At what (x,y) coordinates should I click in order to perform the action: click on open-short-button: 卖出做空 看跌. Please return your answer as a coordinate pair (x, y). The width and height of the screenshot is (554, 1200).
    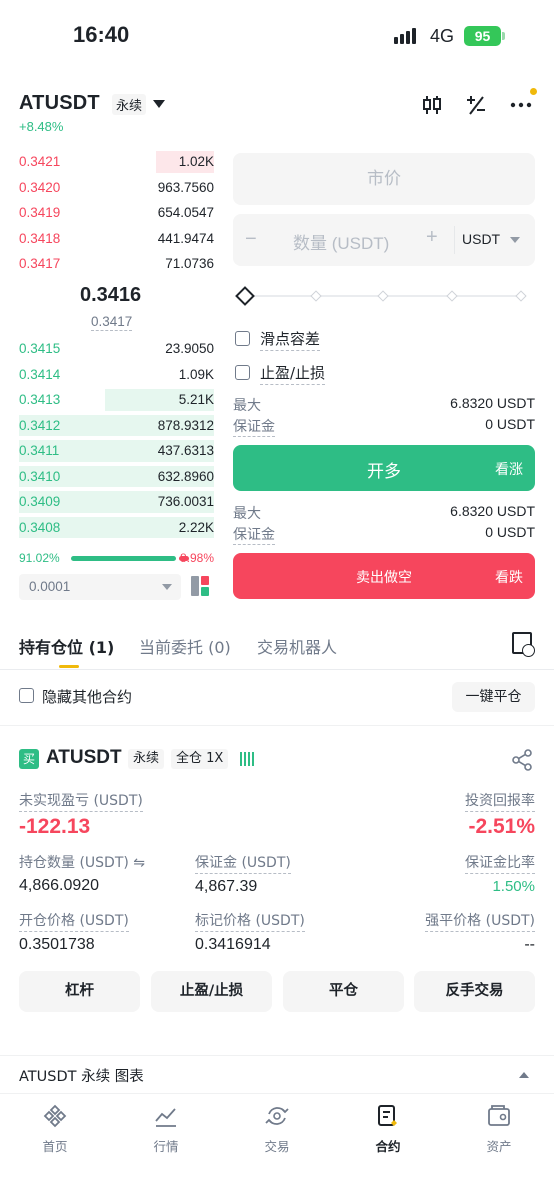
    Looking at the image, I should click on (384, 576).